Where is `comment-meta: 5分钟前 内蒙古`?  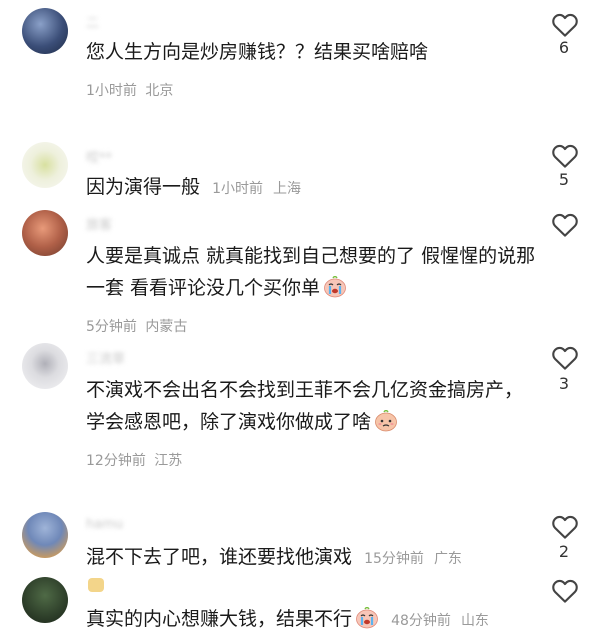
comment-meta: 5分钟前 内蒙古 is located at coordinates (136, 326).